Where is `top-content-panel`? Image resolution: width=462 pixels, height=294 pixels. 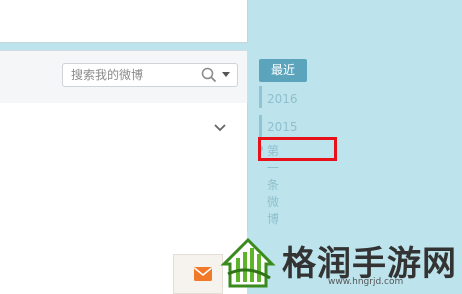
top-content-panel is located at coordinates (124, 21).